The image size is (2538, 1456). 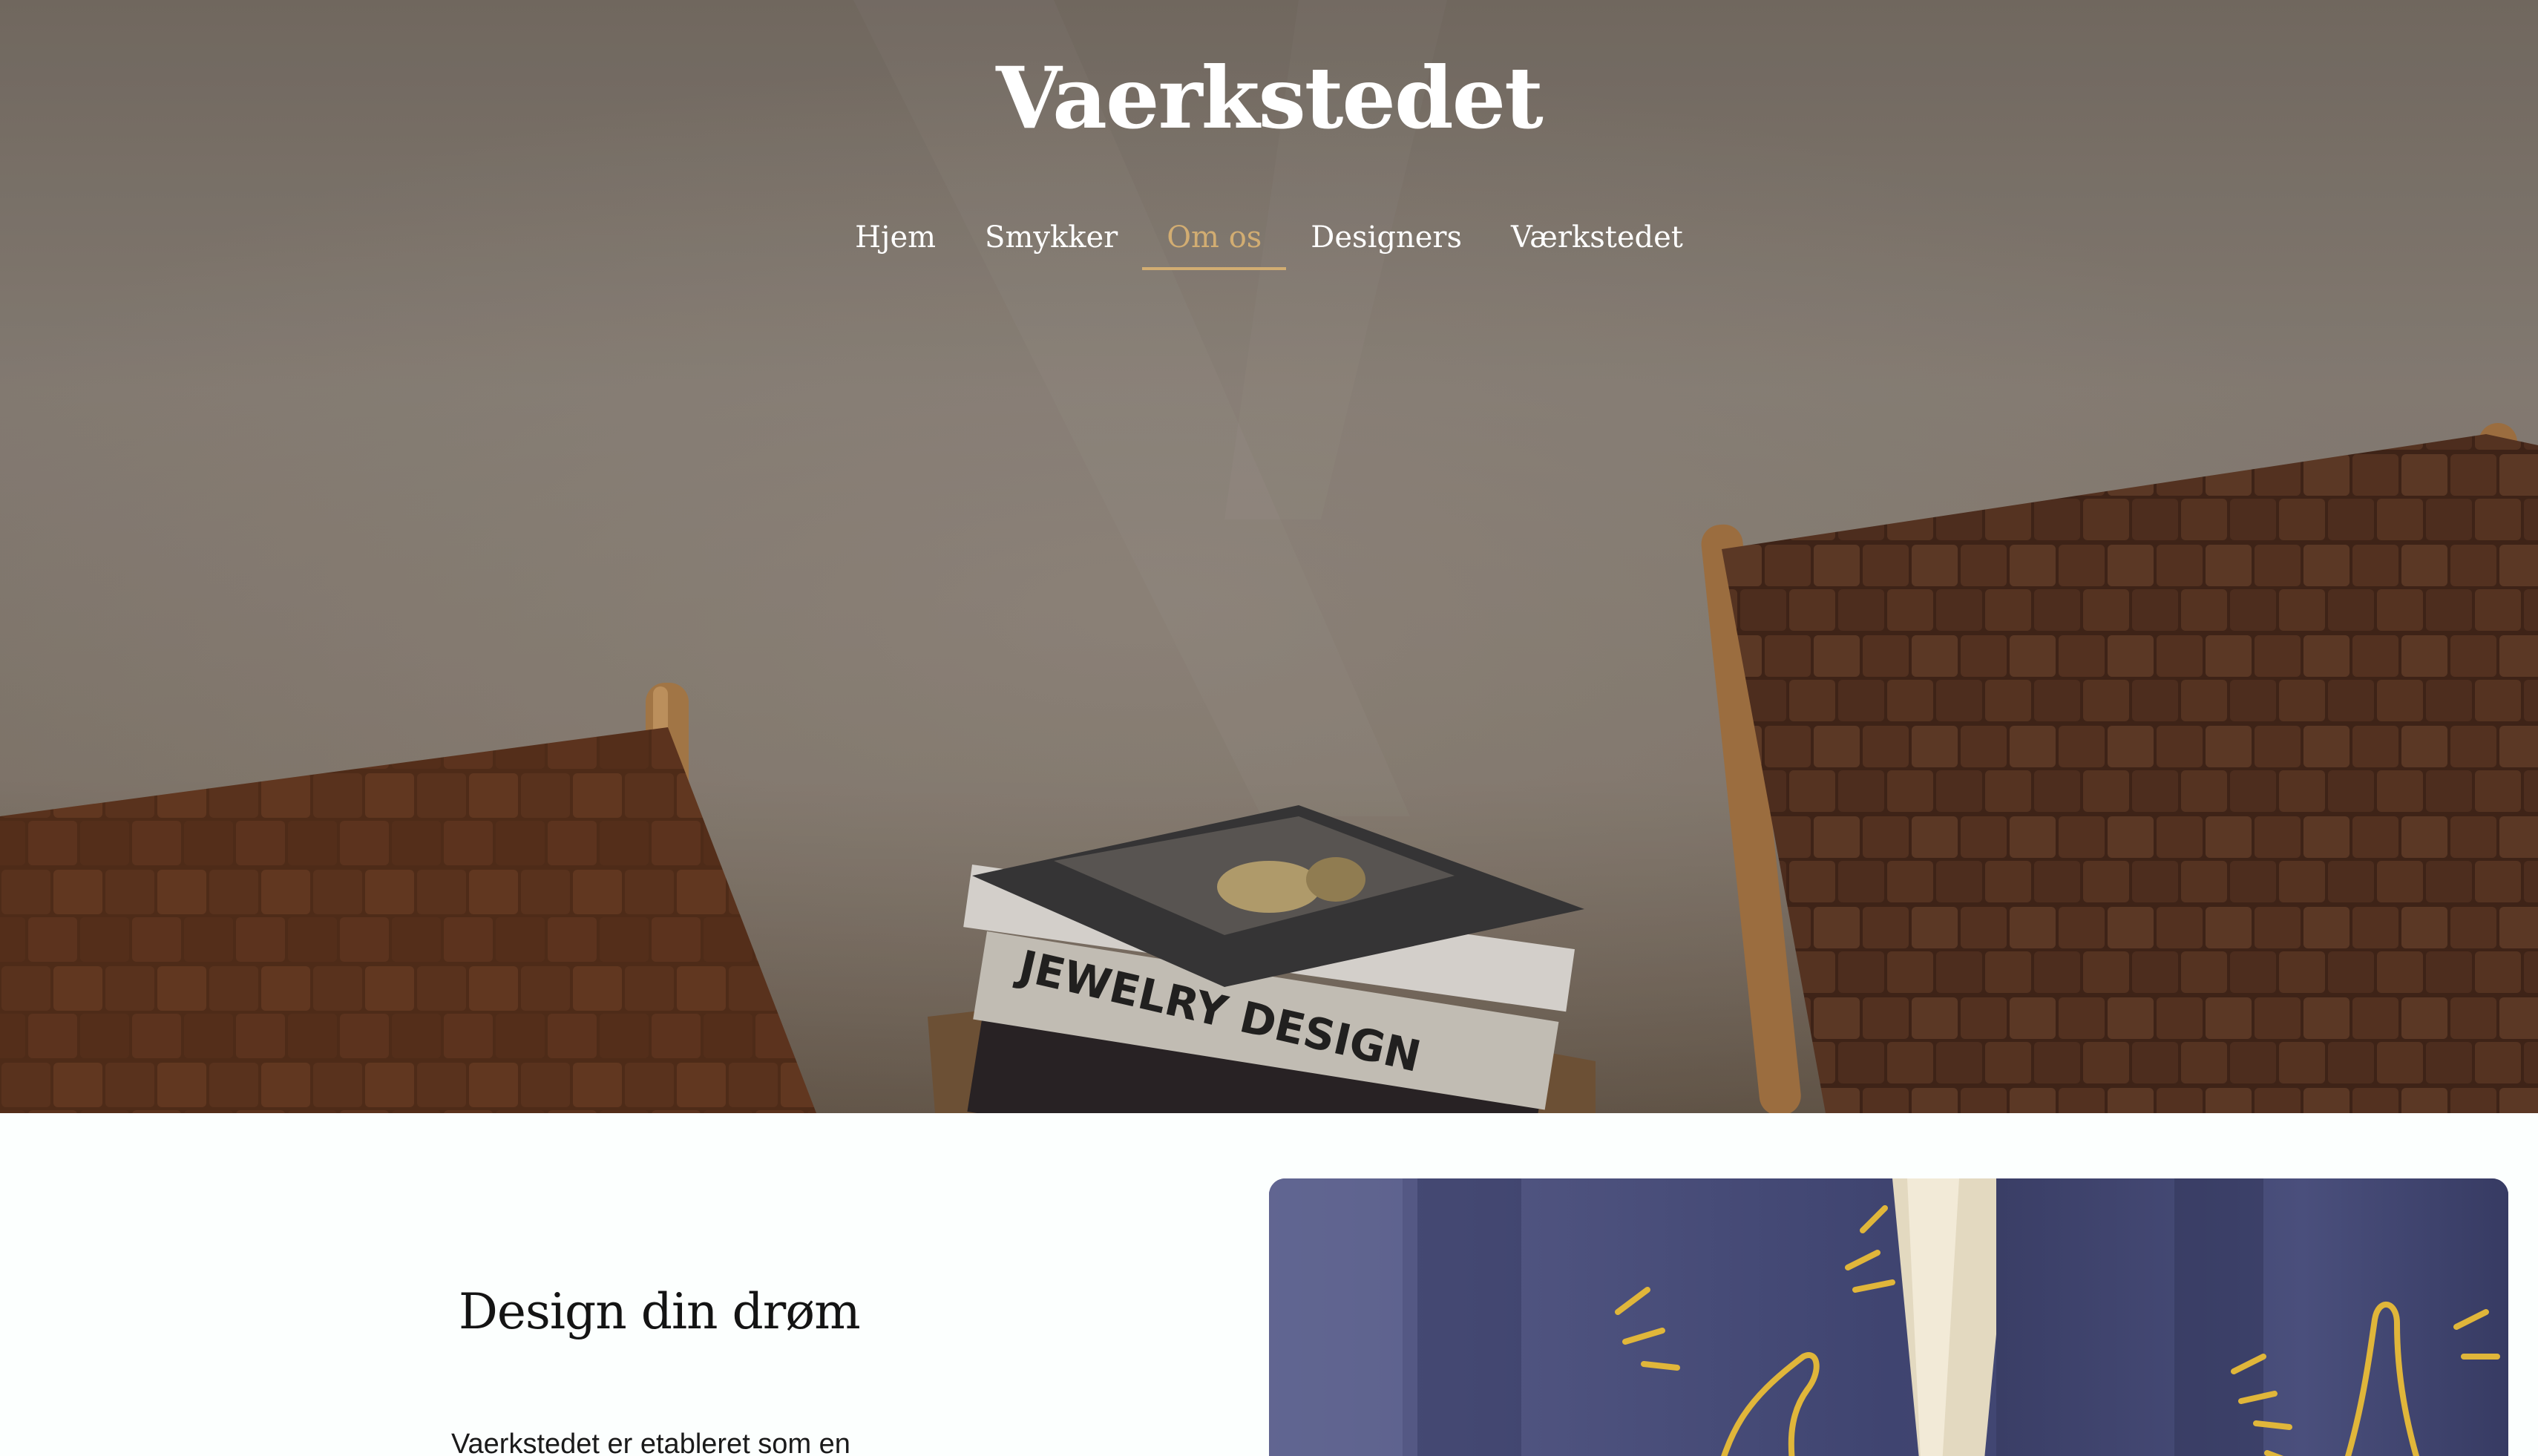 I want to click on section-text: Vaerkstedet er etableret som en, so click(x=650, y=1443).